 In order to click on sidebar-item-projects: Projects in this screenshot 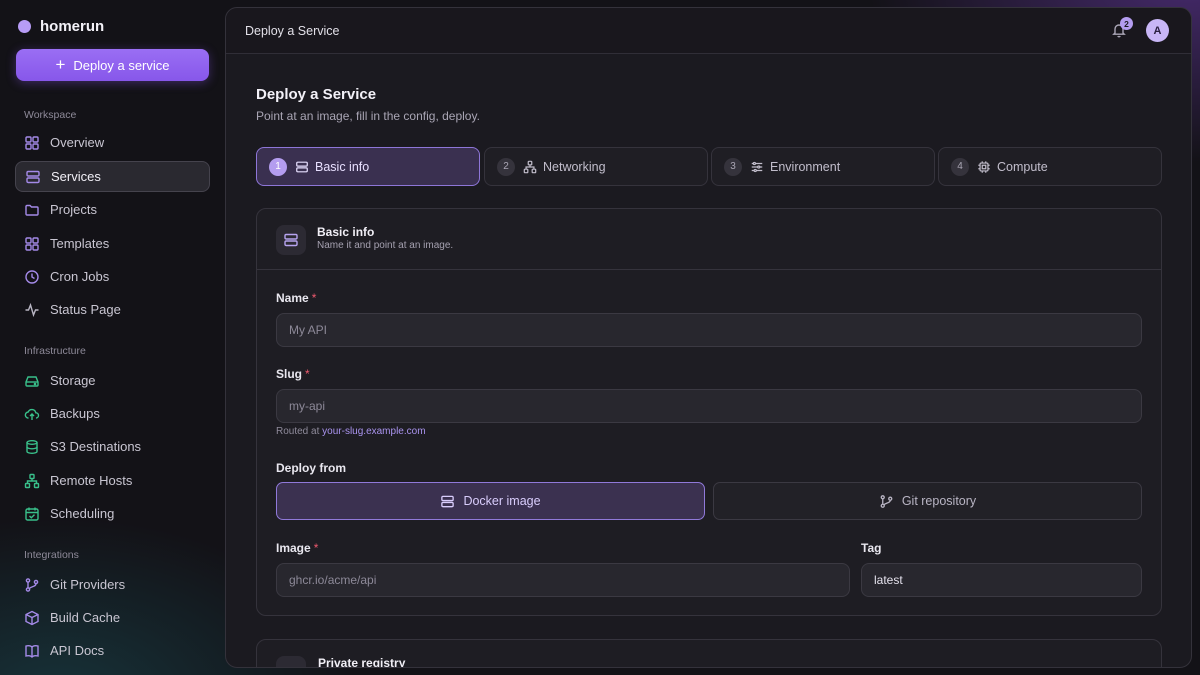, I will do `click(112, 209)`.